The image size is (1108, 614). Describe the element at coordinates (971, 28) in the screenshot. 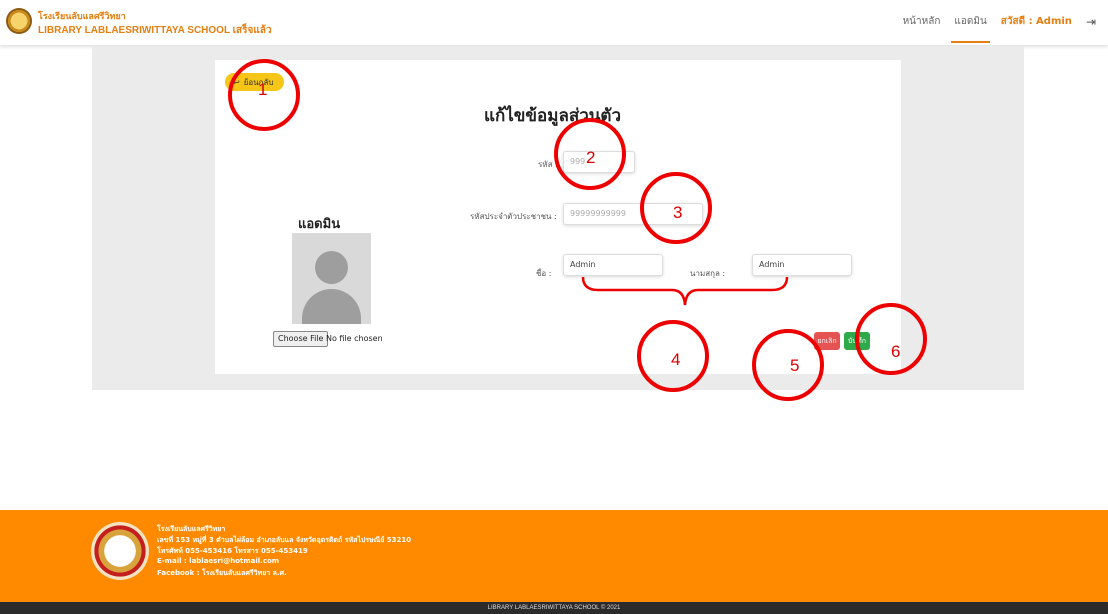

I see `nav-admin: แอดมิน` at that location.